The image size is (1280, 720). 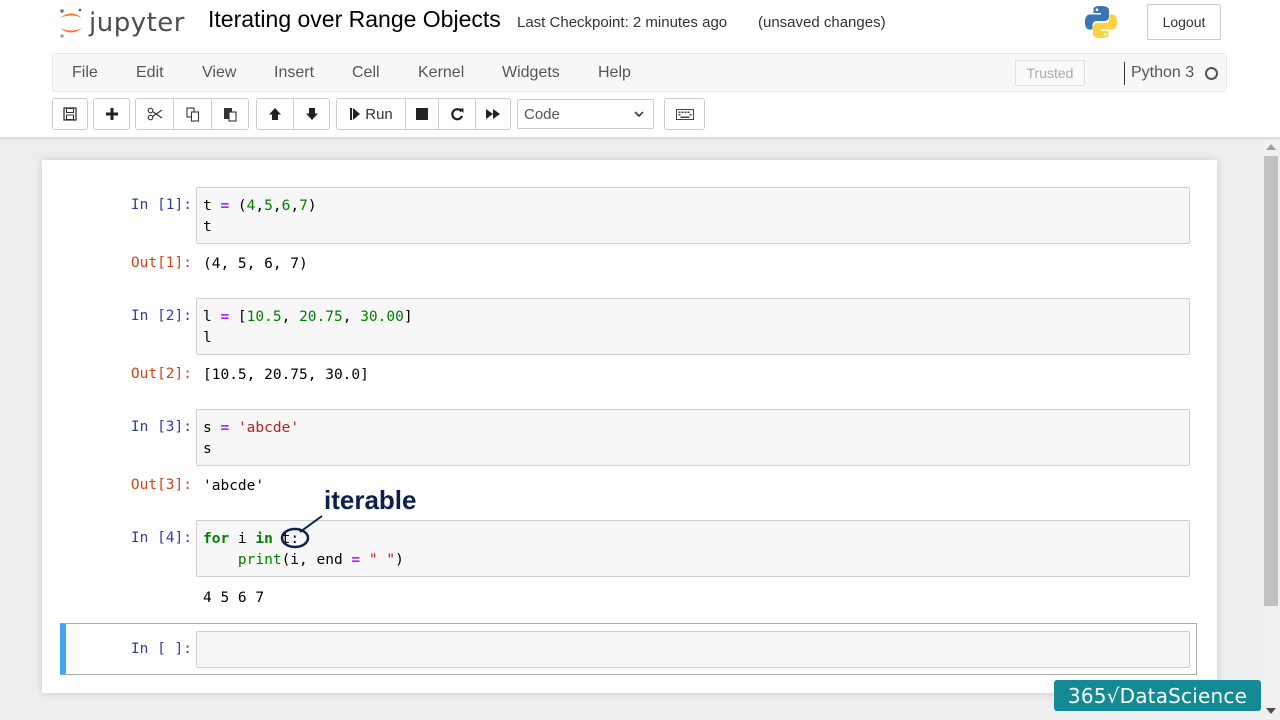 I want to click on code-editor: for i in t: print(i, end = " "), so click(x=693, y=550).